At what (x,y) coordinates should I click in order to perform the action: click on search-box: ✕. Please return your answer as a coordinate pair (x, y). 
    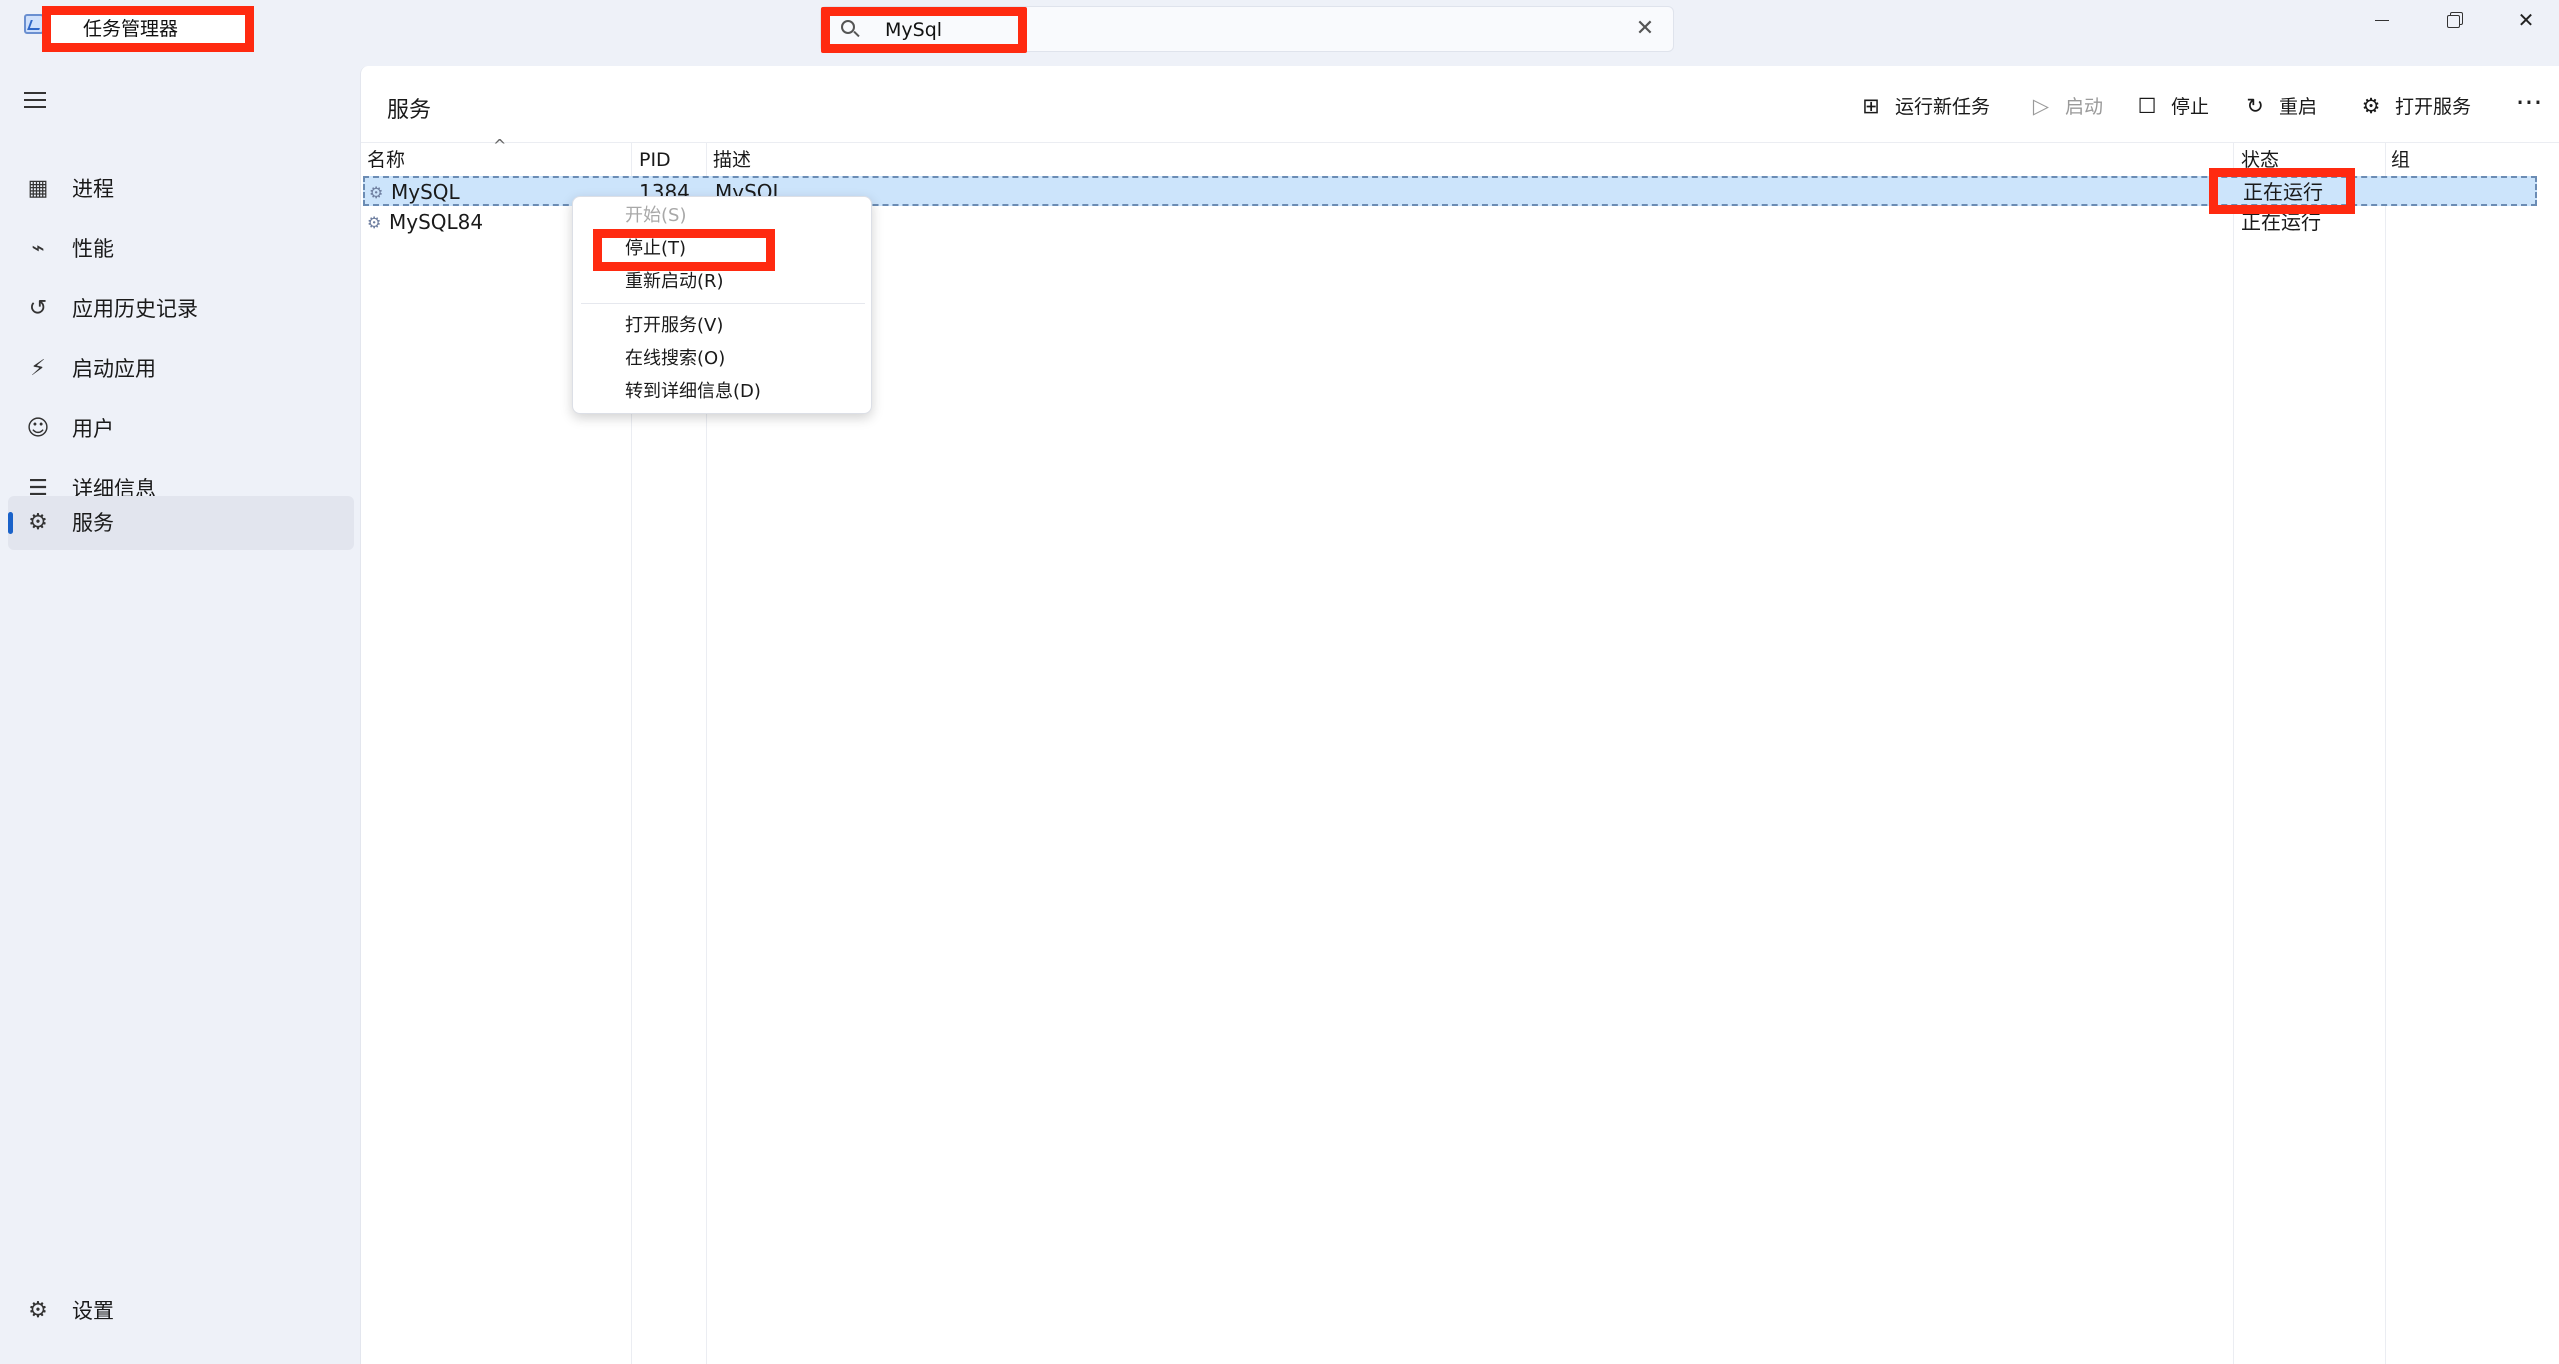
    Looking at the image, I should click on (1247, 29).